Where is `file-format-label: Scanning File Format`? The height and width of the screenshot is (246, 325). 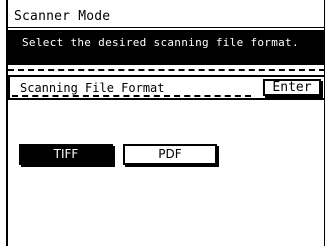
file-format-label: Scanning File Format is located at coordinates (92, 88).